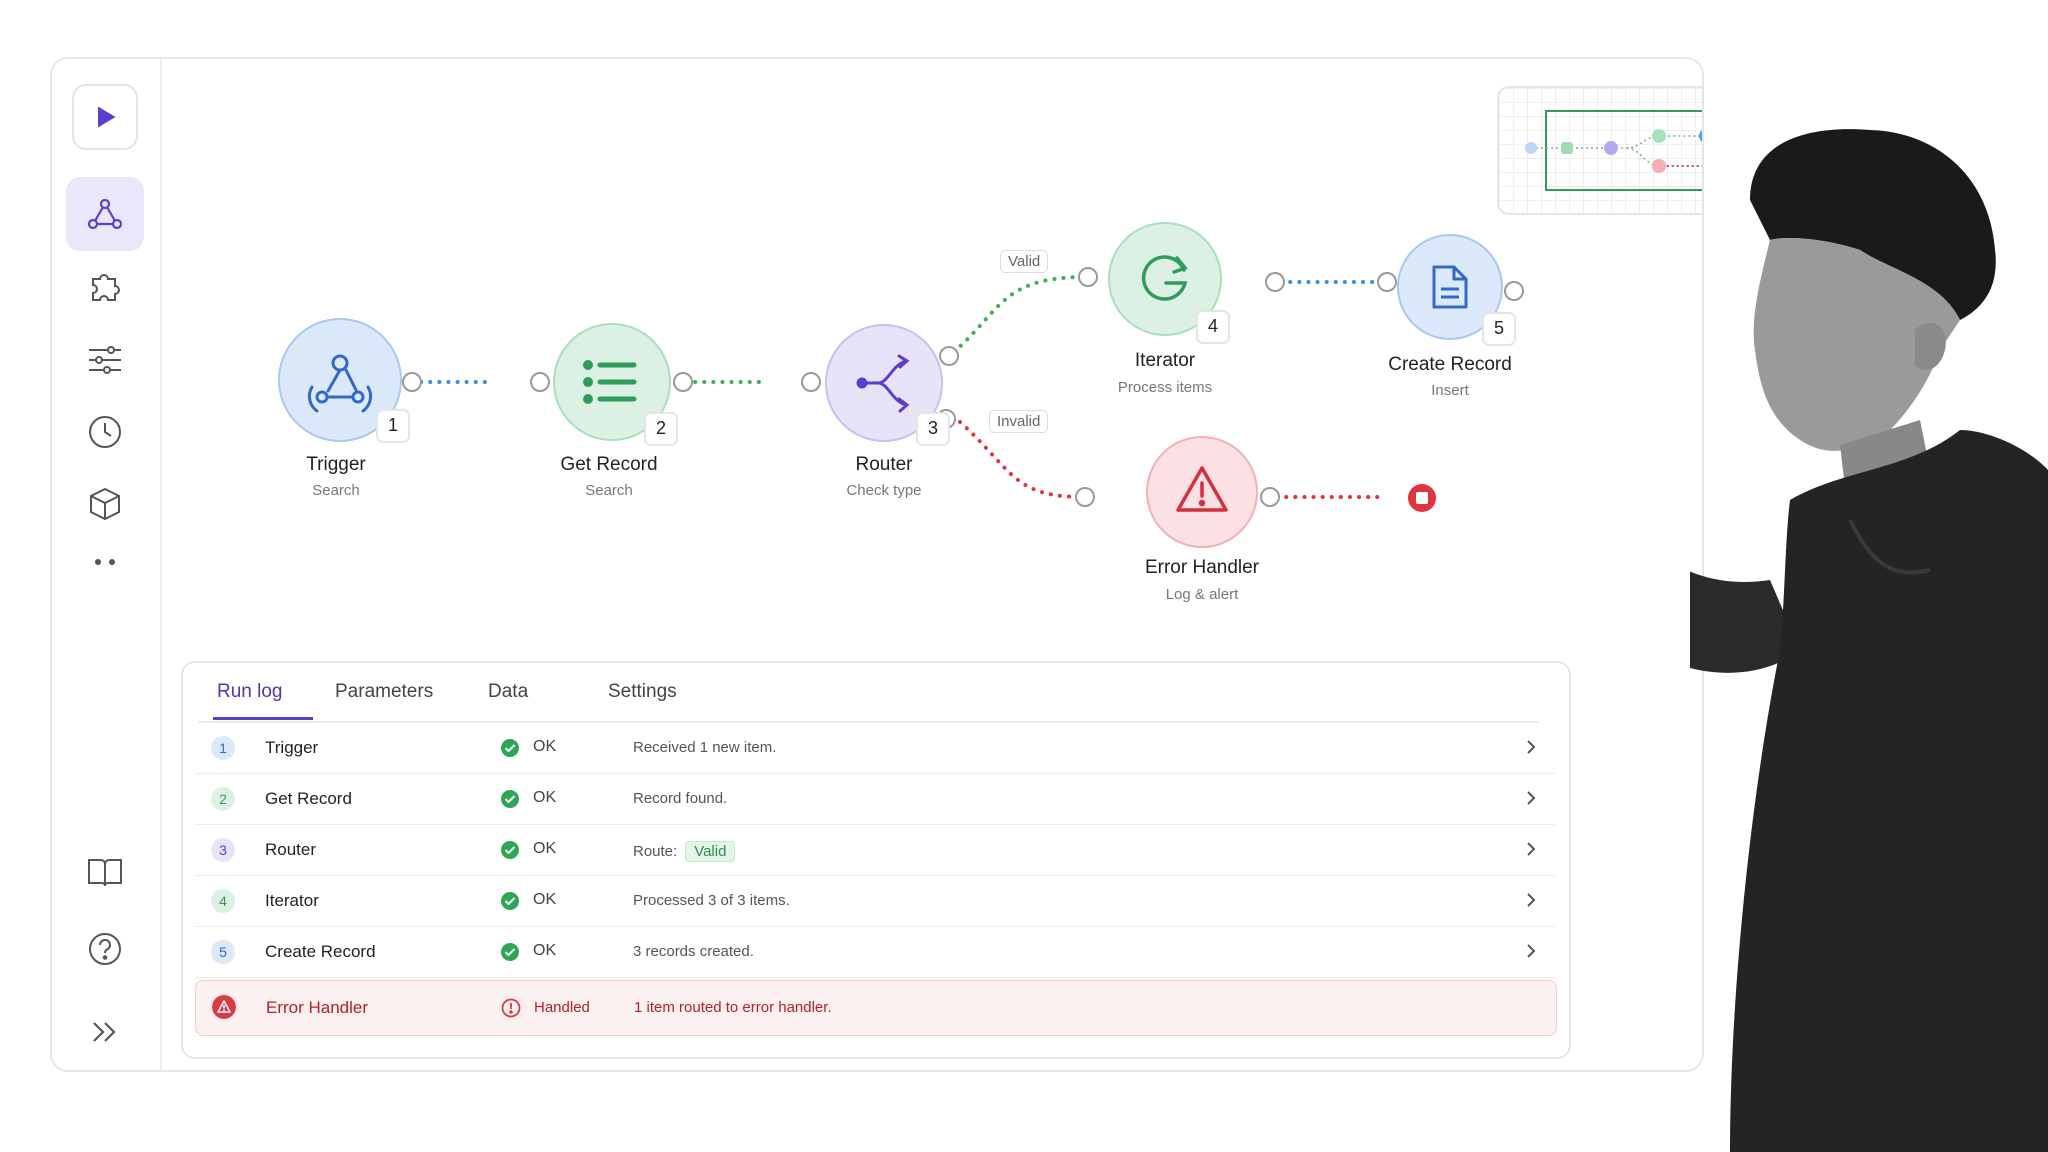 Image resolution: width=2048 pixels, height=1152 pixels. I want to click on tab-settings: Settings, so click(642, 692).